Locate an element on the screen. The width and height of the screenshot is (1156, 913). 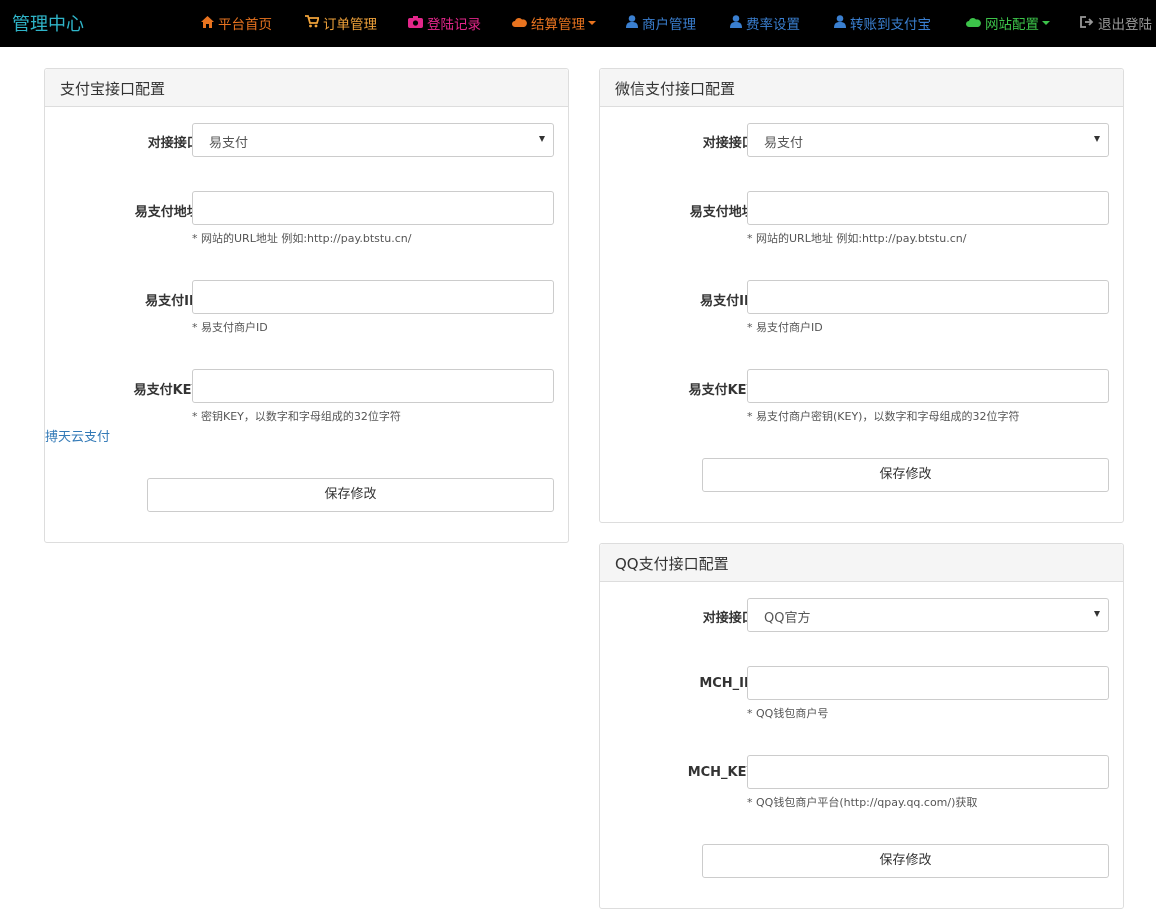
nav-home-label: 平台首页 is located at coordinates (245, 25).